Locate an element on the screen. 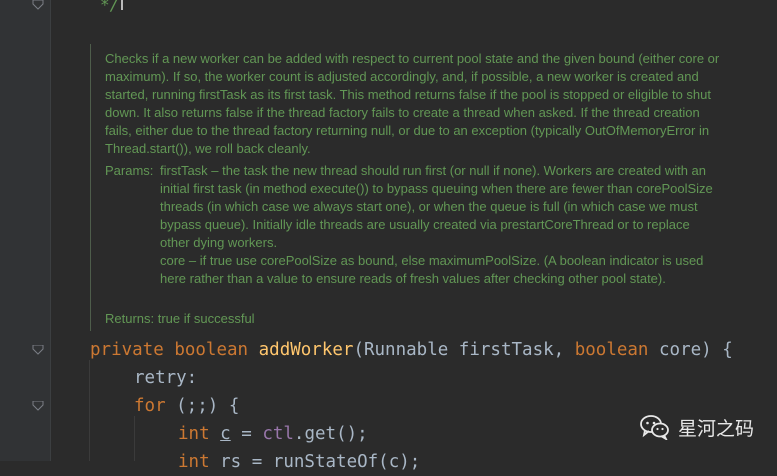 The image size is (777, 476). code-line-int-rs: int rs = runStateOf(c); is located at coordinates (299, 462).